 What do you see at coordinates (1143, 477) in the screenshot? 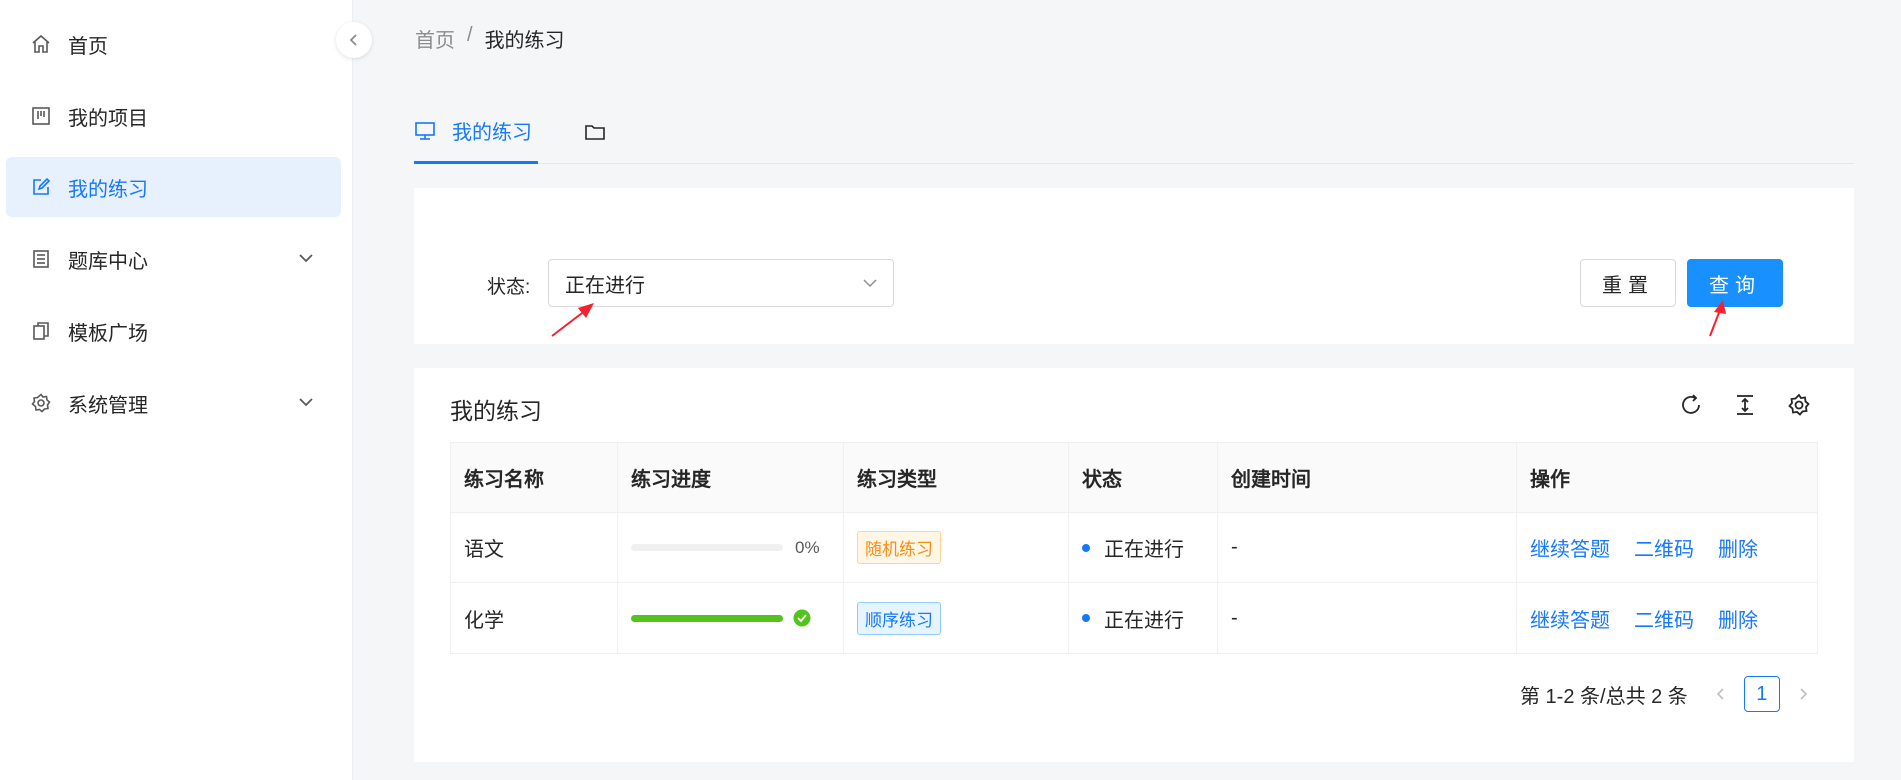
I see `column-header: 状态` at bounding box center [1143, 477].